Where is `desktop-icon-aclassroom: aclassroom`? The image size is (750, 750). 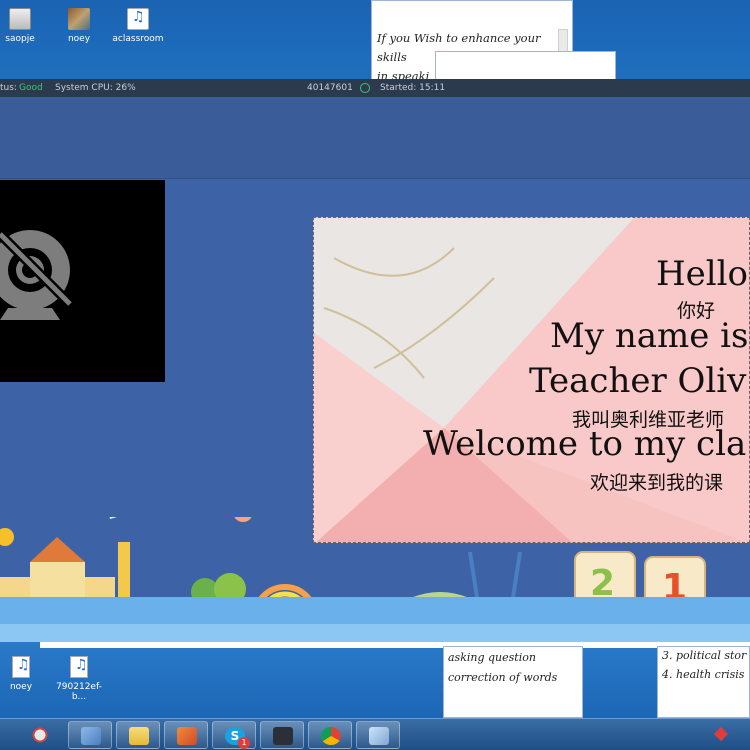
desktop-icon-aclassroom: aclassroom is located at coordinates (138, 26).